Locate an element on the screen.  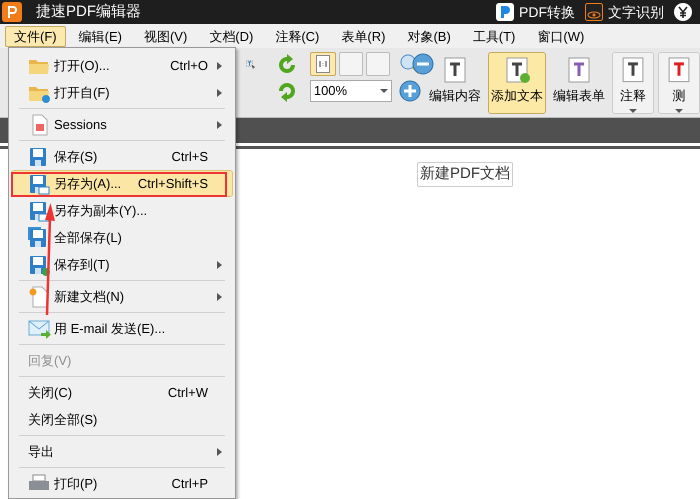
yuan-coin-icon is located at coordinates (683, 12).